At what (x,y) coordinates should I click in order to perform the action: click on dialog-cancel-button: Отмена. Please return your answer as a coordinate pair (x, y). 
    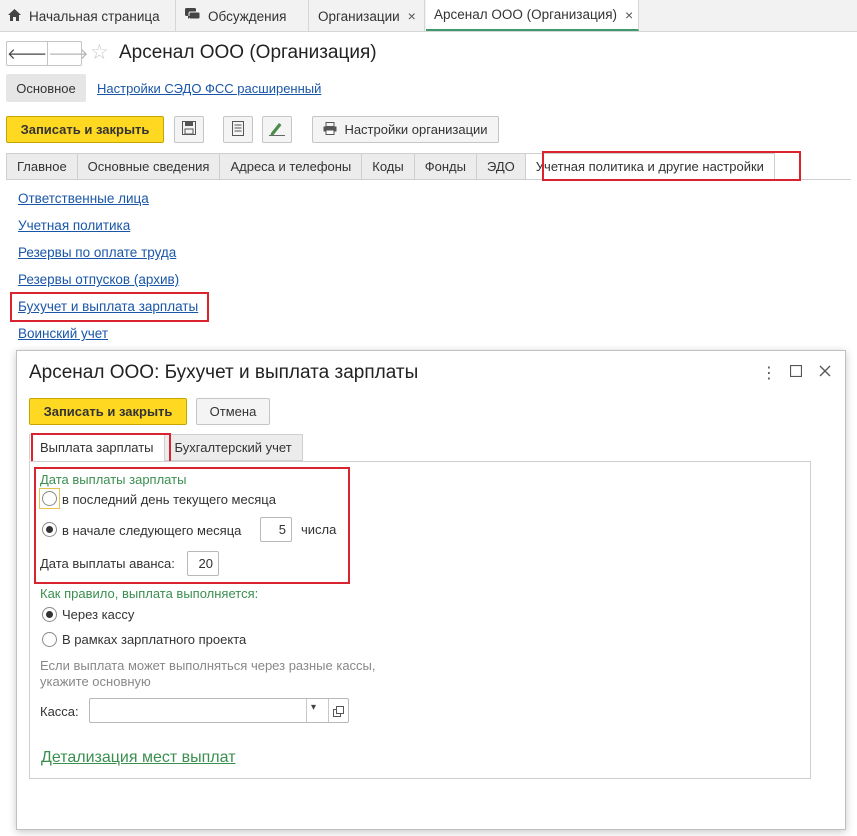
    Looking at the image, I should click on (233, 411).